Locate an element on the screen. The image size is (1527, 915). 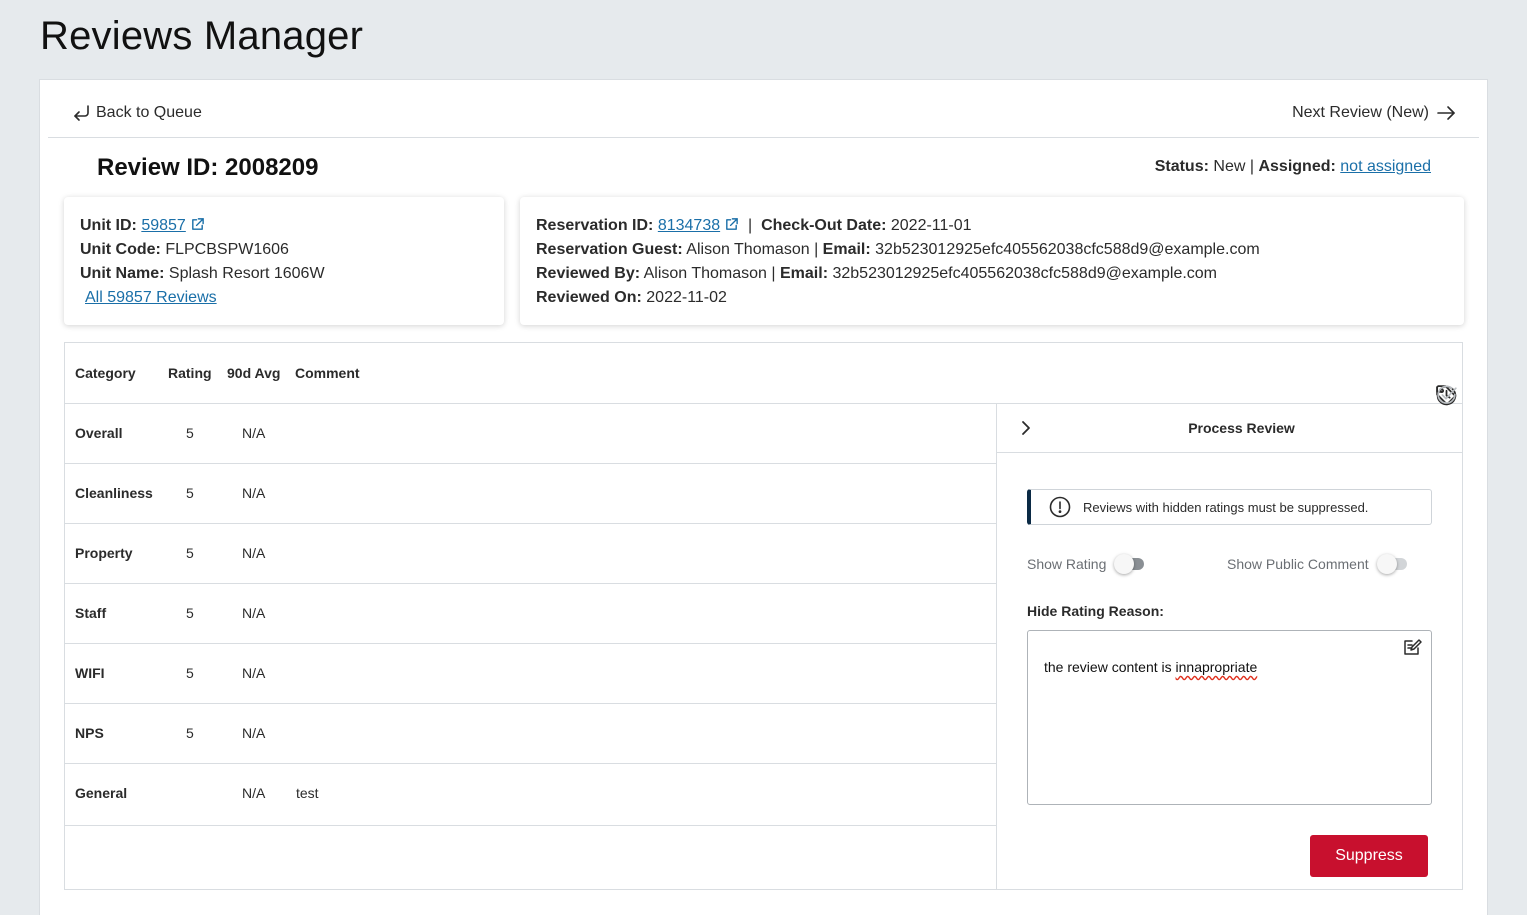
show-public-comment-control: Show Public Comment is located at coordinates (1317, 564).